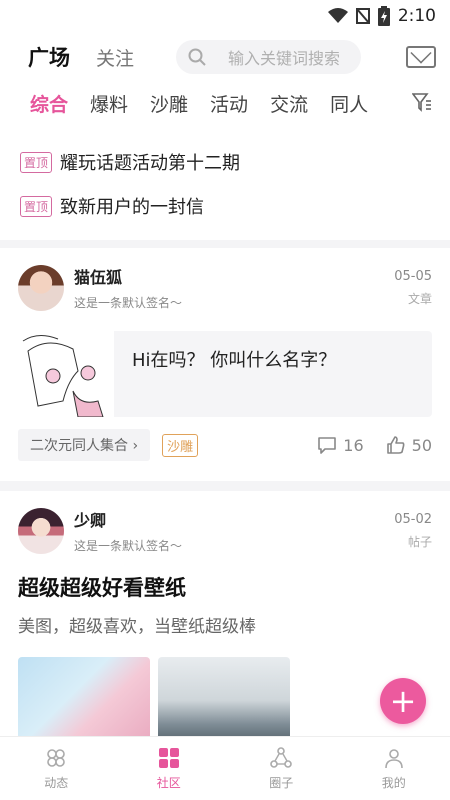 The width and height of the screenshot is (450, 800). What do you see at coordinates (49, 57) in the screenshot?
I see `tab-square: 广场` at bounding box center [49, 57].